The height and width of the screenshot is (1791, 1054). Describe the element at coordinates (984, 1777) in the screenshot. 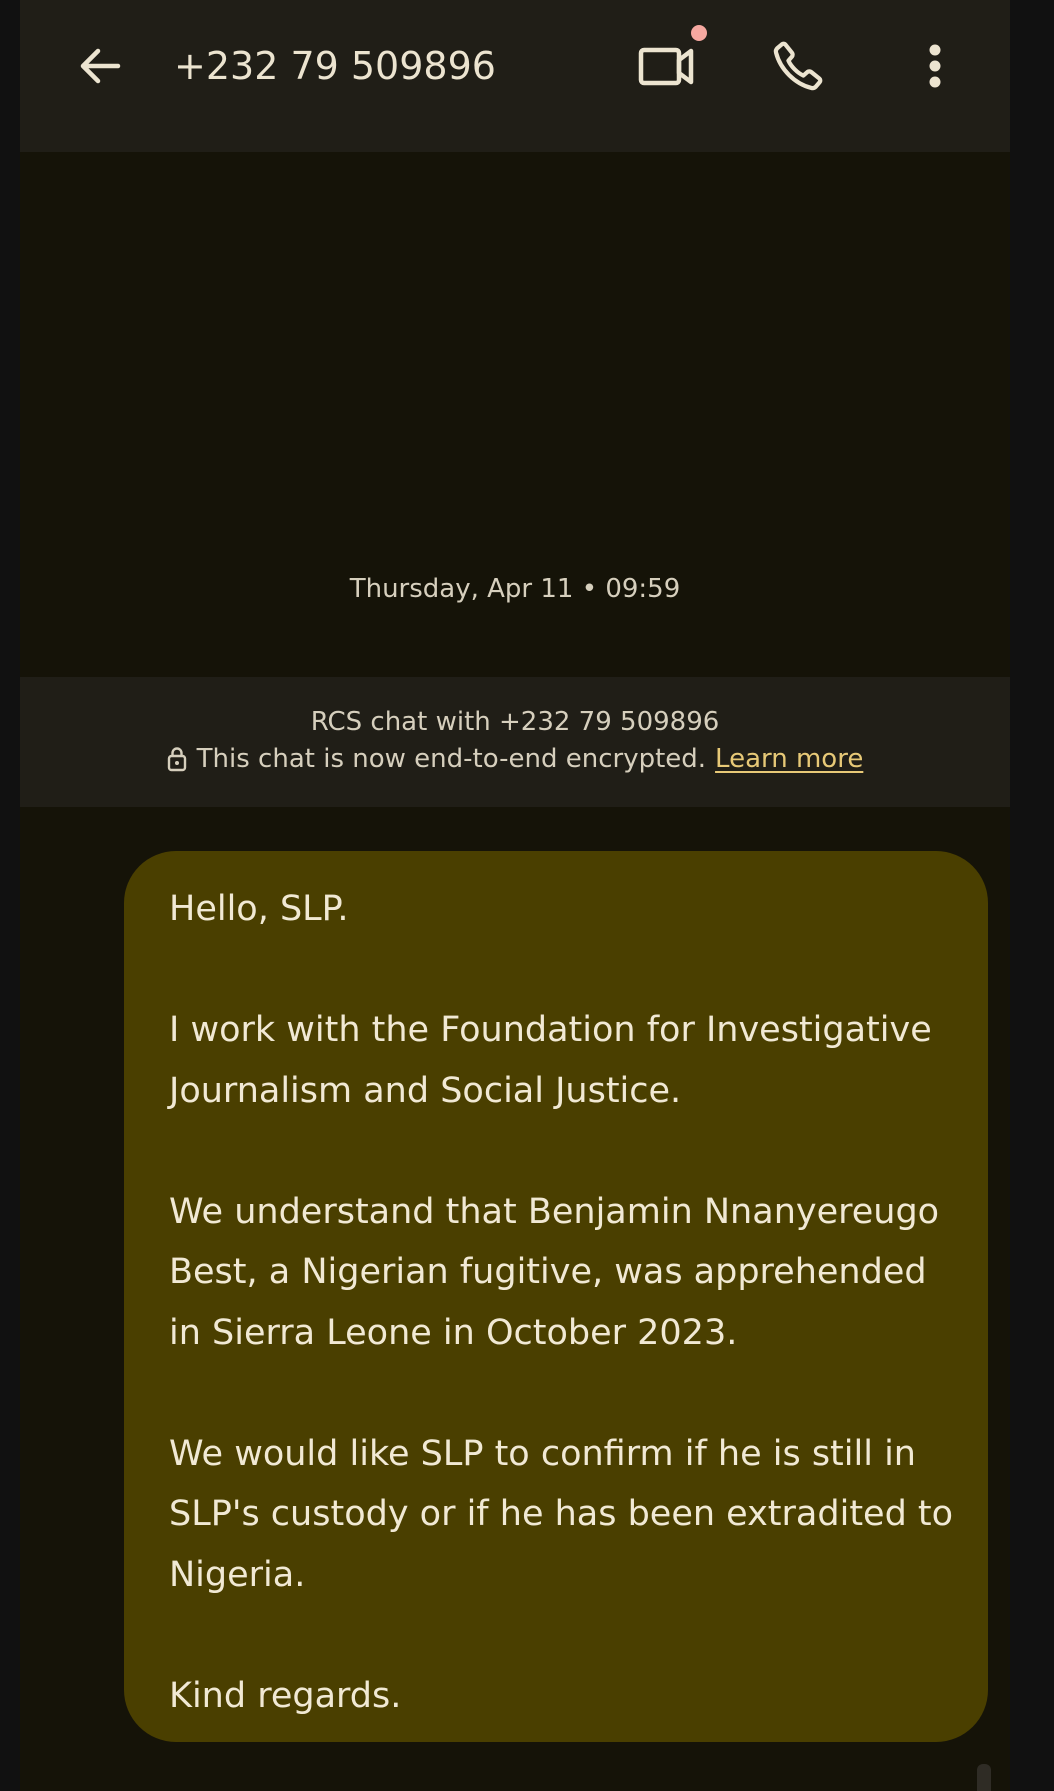

I see `scroll-indicator` at that location.